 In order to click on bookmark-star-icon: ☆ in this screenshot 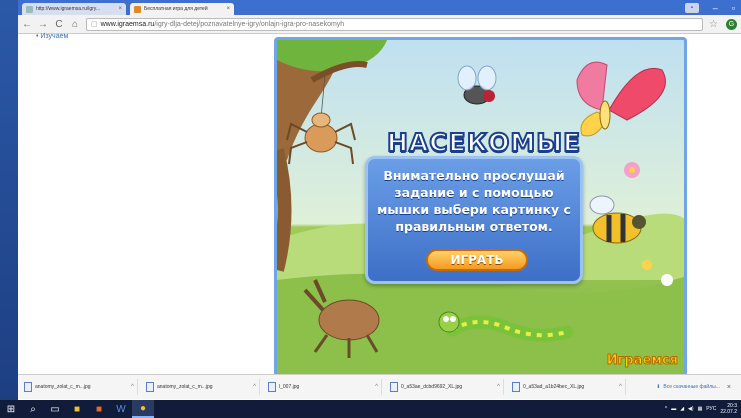, I will do `click(713, 24)`.